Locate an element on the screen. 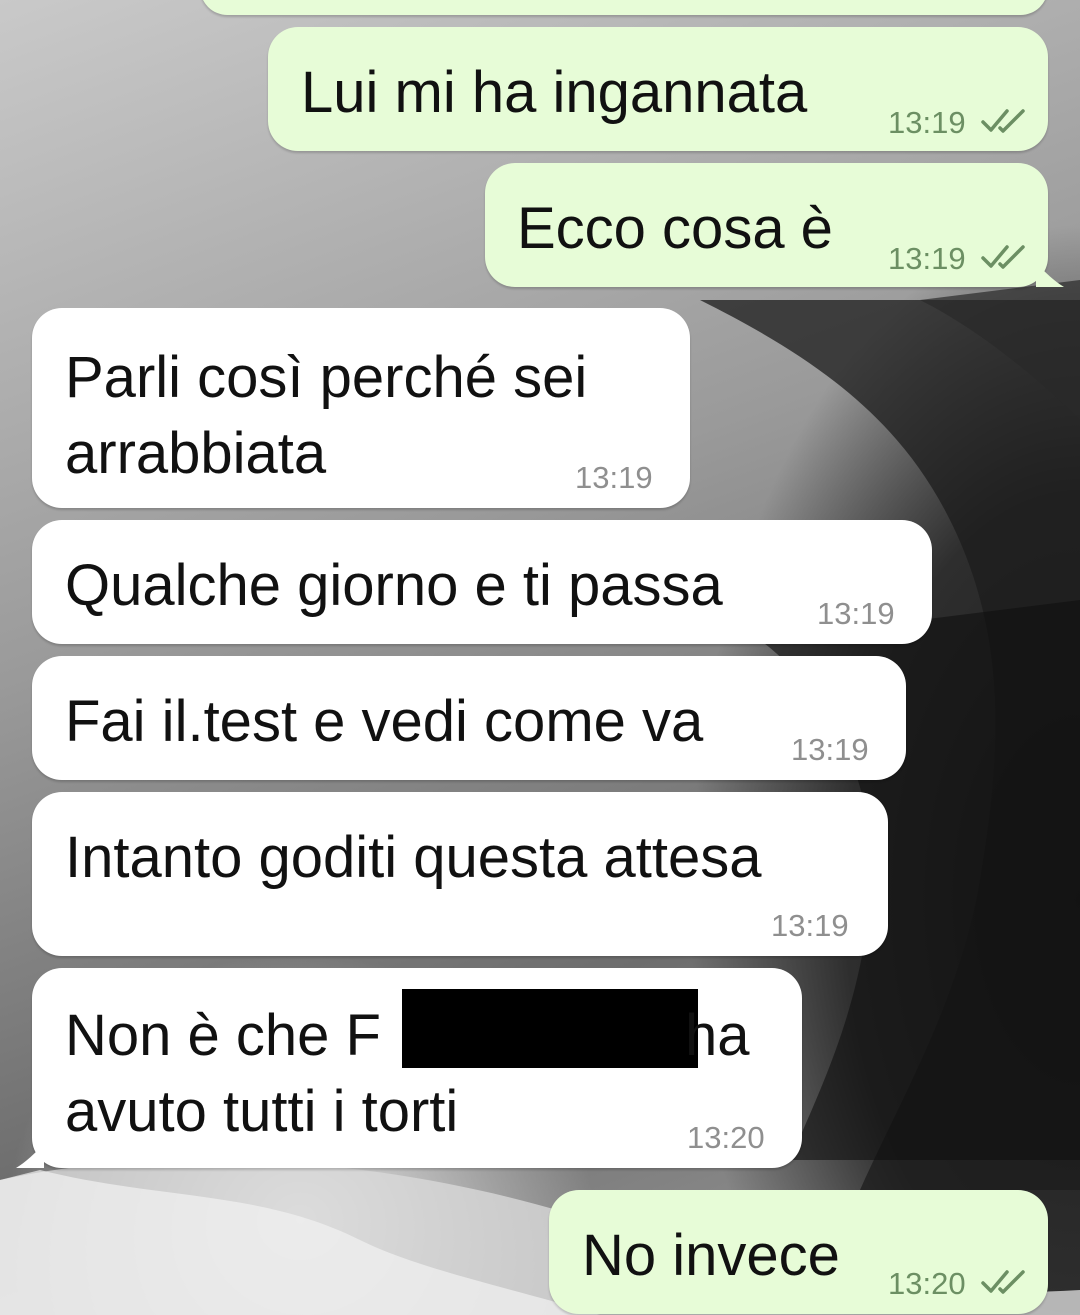 The image size is (1080, 1315). message-text: Ecco cosa è is located at coordinates (675, 228).